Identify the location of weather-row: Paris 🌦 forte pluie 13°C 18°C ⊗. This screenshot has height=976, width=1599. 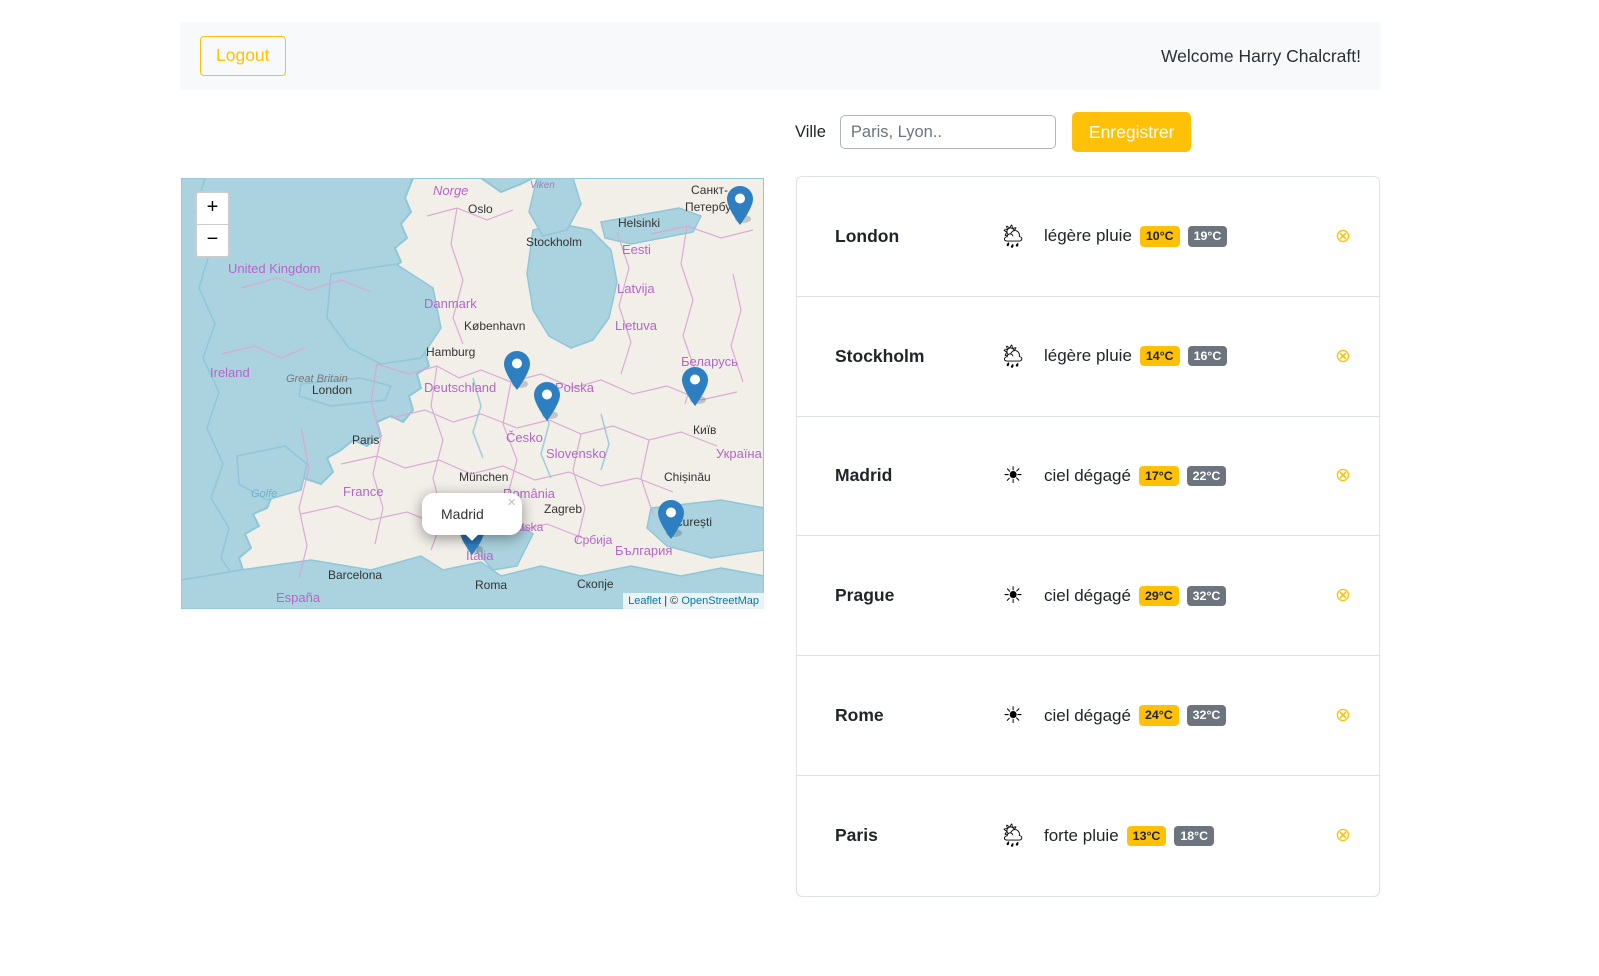
(1088, 836).